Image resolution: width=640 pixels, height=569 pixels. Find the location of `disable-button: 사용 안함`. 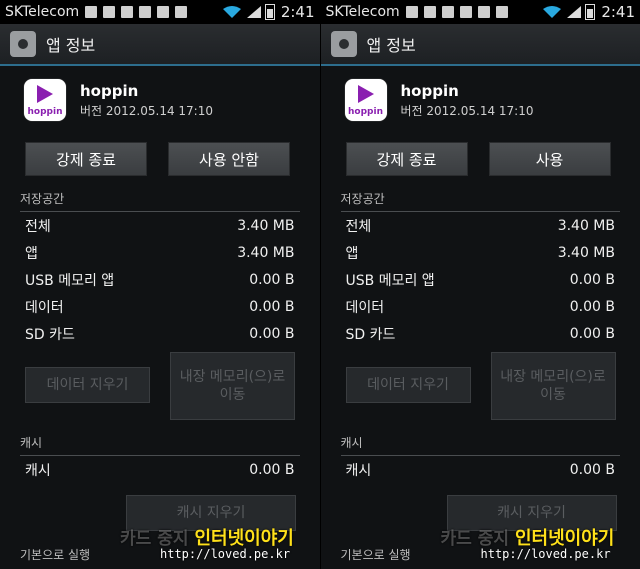

disable-button: 사용 안함 is located at coordinates (229, 159).